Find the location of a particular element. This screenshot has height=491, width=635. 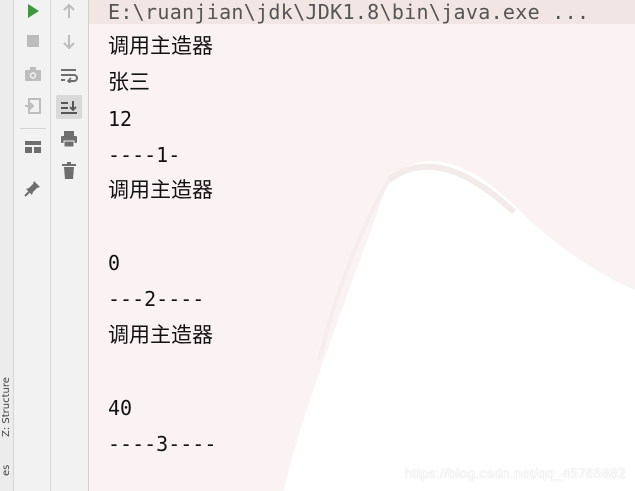

output-line: 12 is located at coordinates (120, 119).